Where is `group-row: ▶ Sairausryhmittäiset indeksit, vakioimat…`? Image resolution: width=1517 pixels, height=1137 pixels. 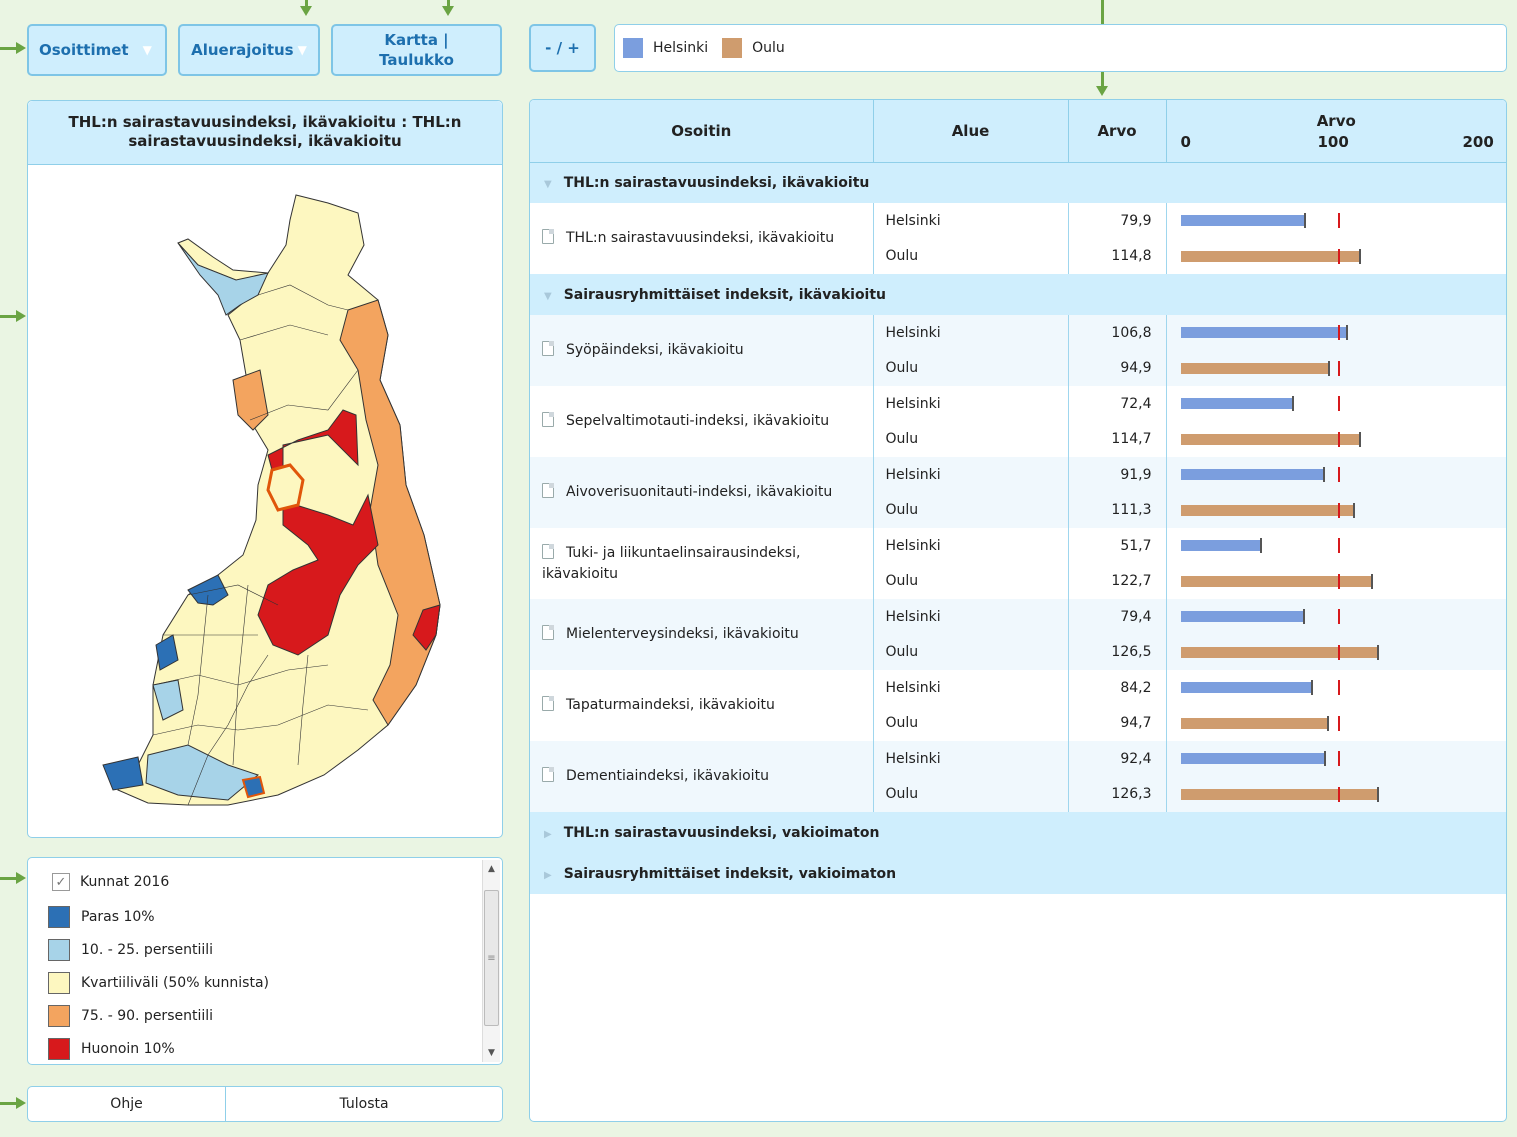
group-row: ▶ Sairausryhmittäiset indeksit, vakioimat… is located at coordinates (1018, 873).